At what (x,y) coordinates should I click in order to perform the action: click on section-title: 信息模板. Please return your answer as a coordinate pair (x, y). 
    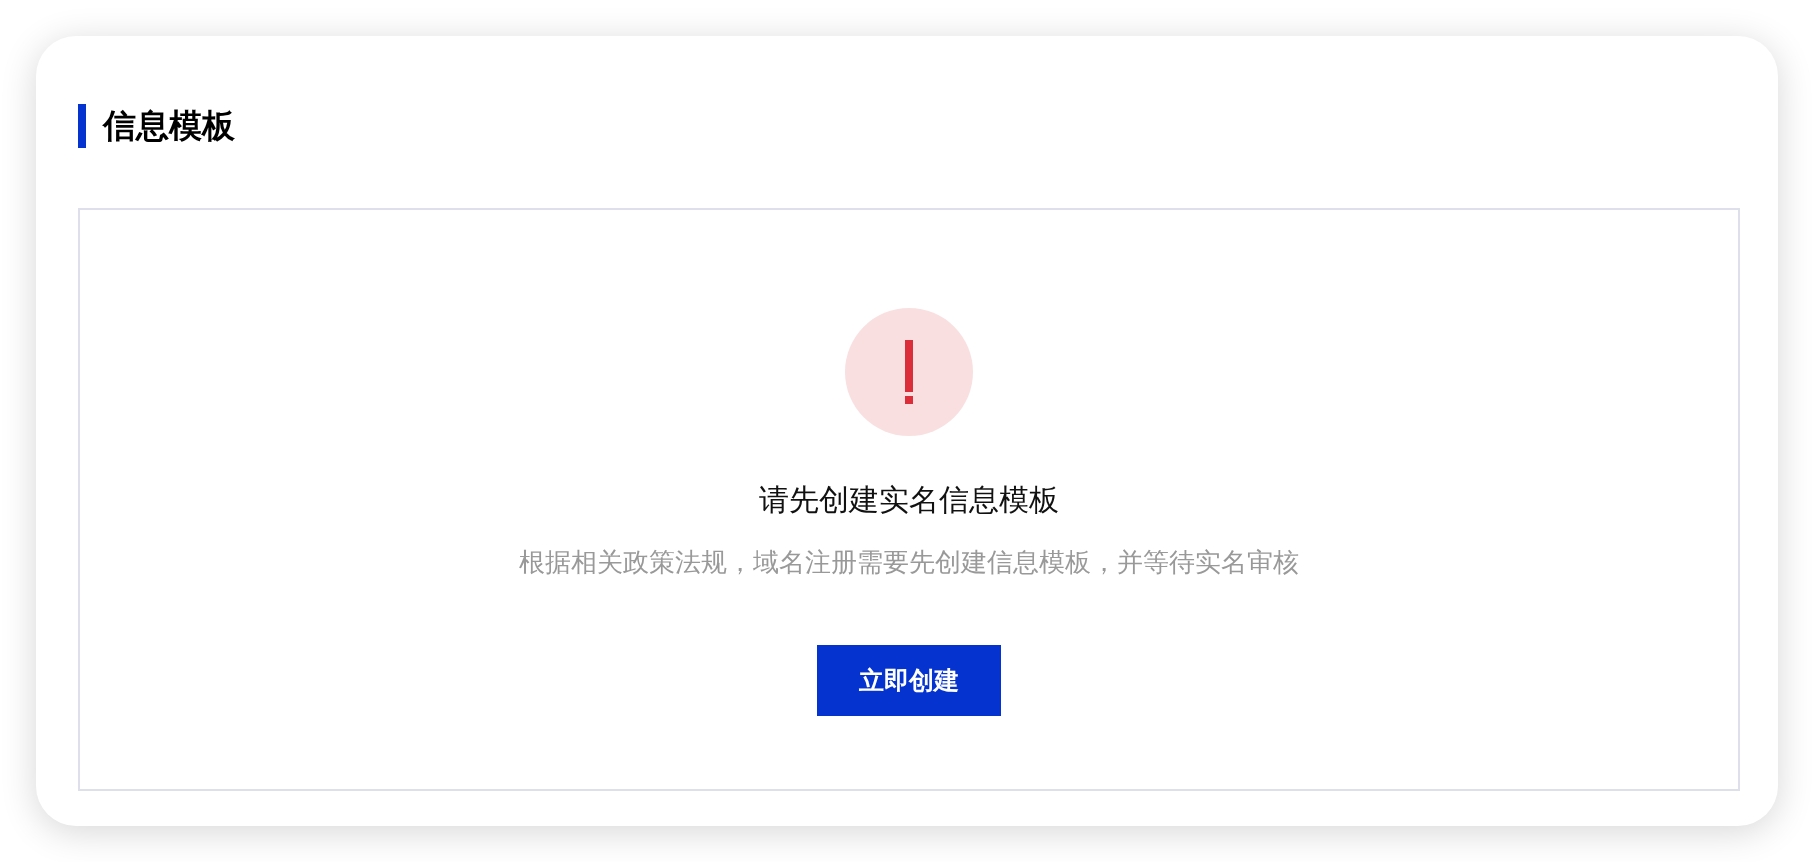
    Looking at the image, I should click on (169, 126).